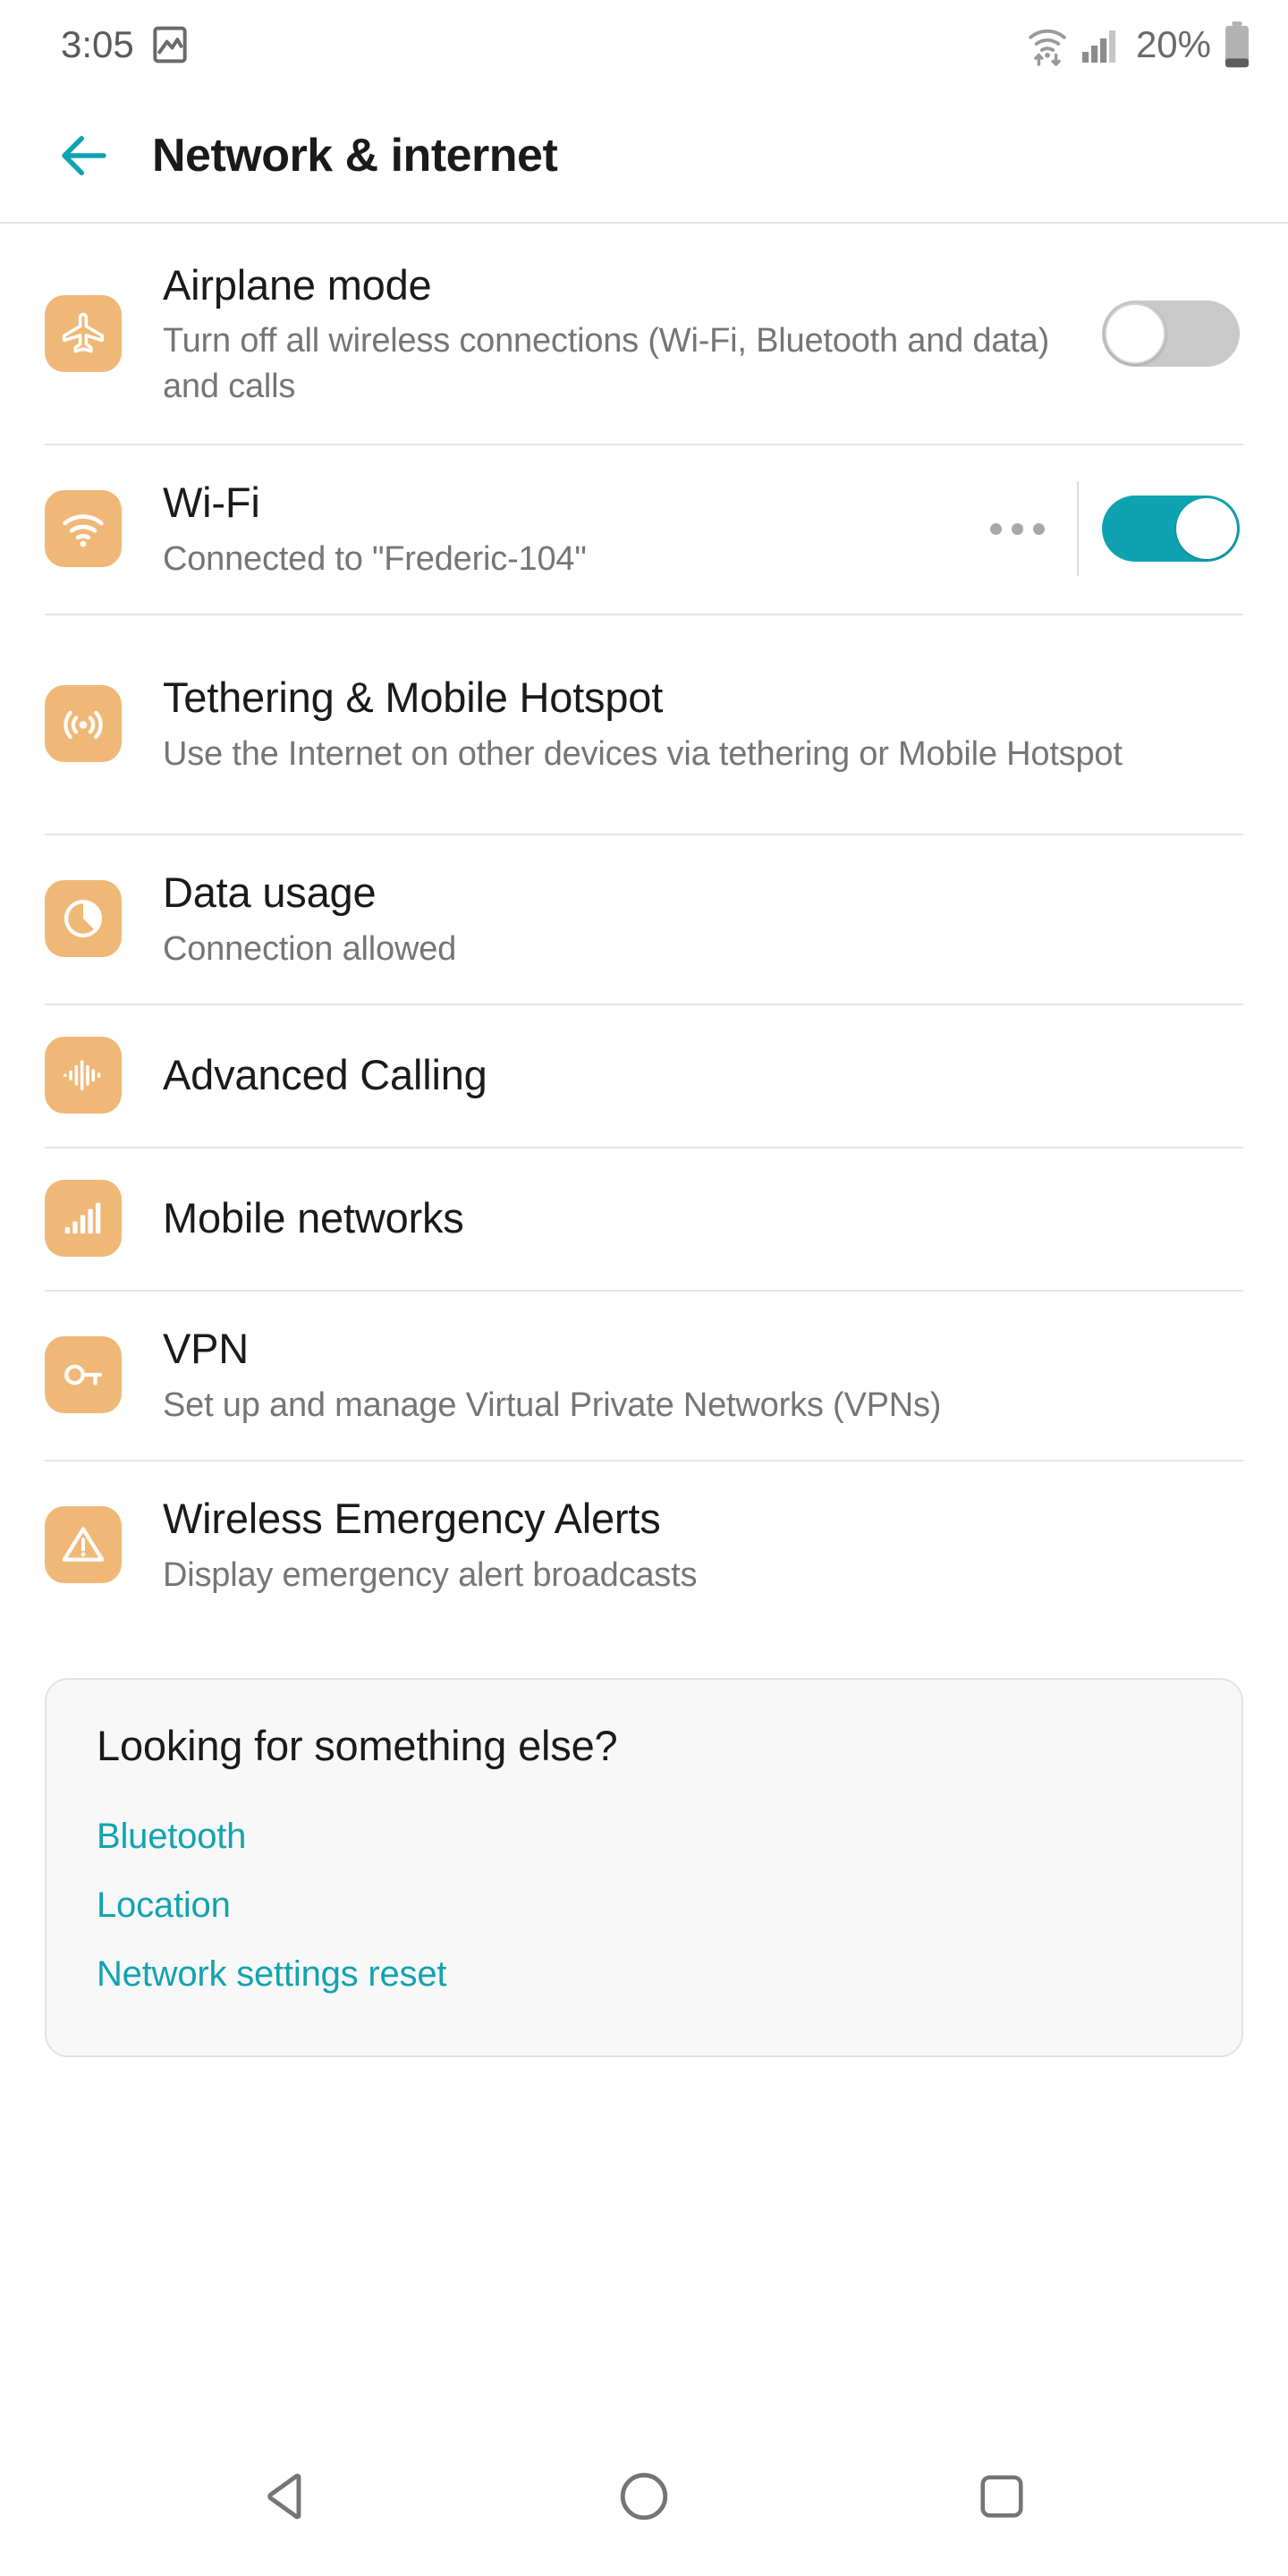  What do you see at coordinates (310, 948) in the screenshot?
I see `setting-subtitle: Connection allowed` at bounding box center [310, 948].